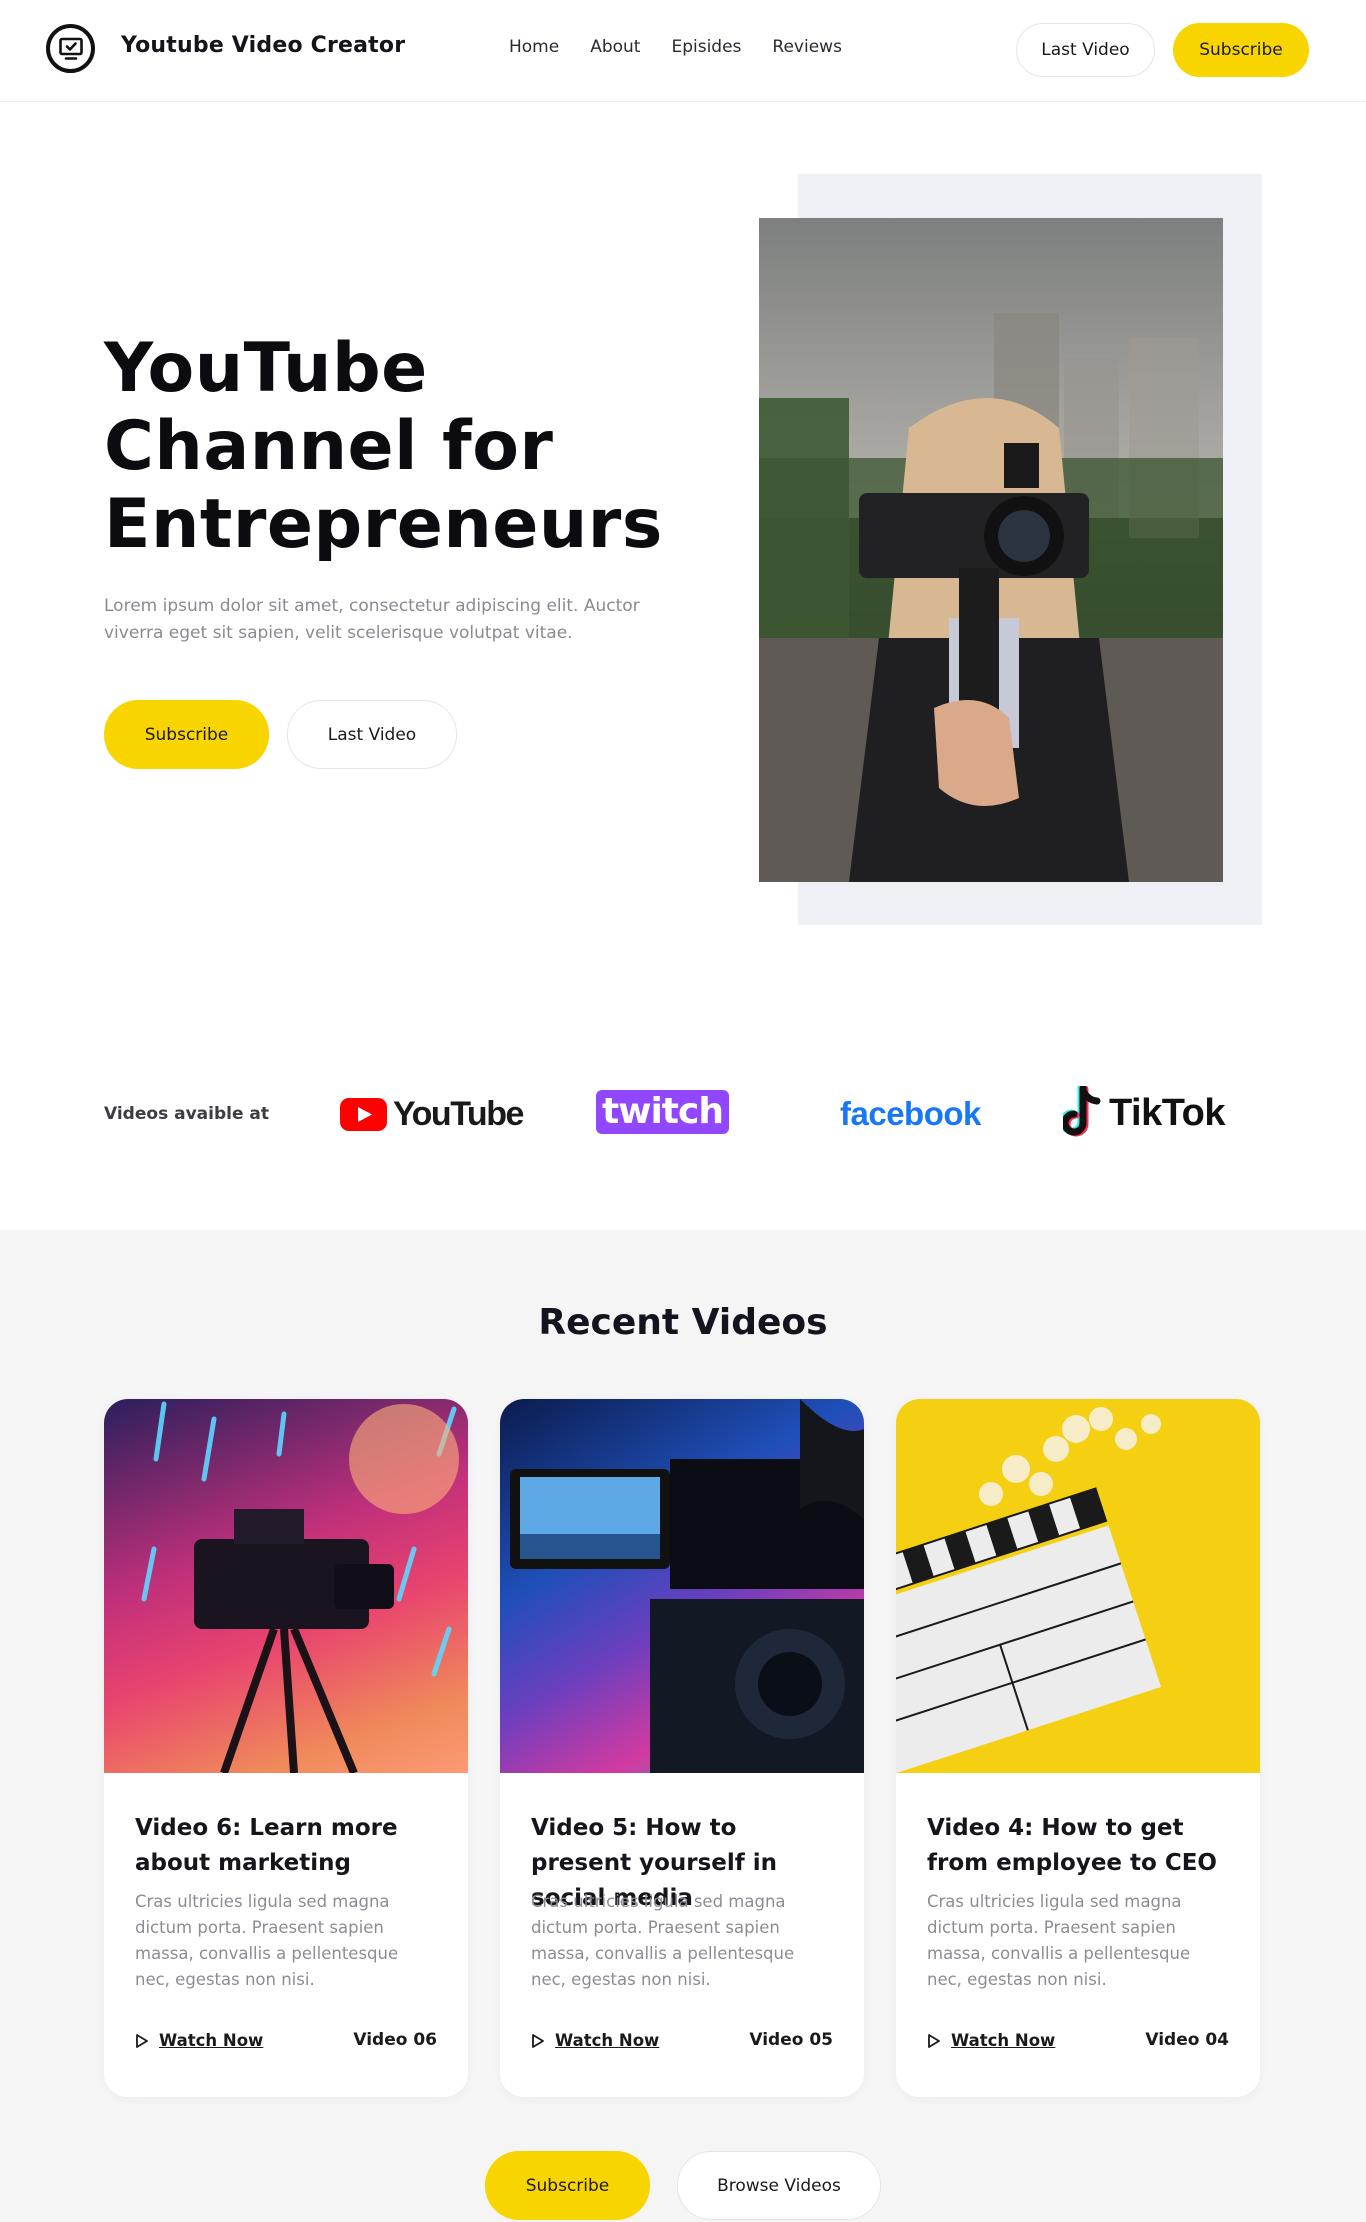 This screenshot has width=1366, height=2222. What do you see at coordinates (683, 1322) in the screenshot?
I see `recent-videos-title: Recent Videos` at bounding box center [683, 1322].